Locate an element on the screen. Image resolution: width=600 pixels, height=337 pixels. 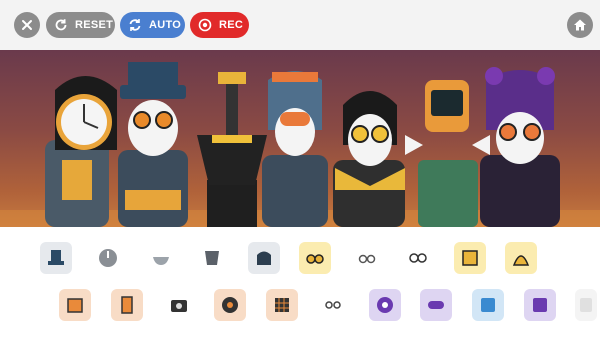
orange-robot-icon is located at coordinates (127, 305).